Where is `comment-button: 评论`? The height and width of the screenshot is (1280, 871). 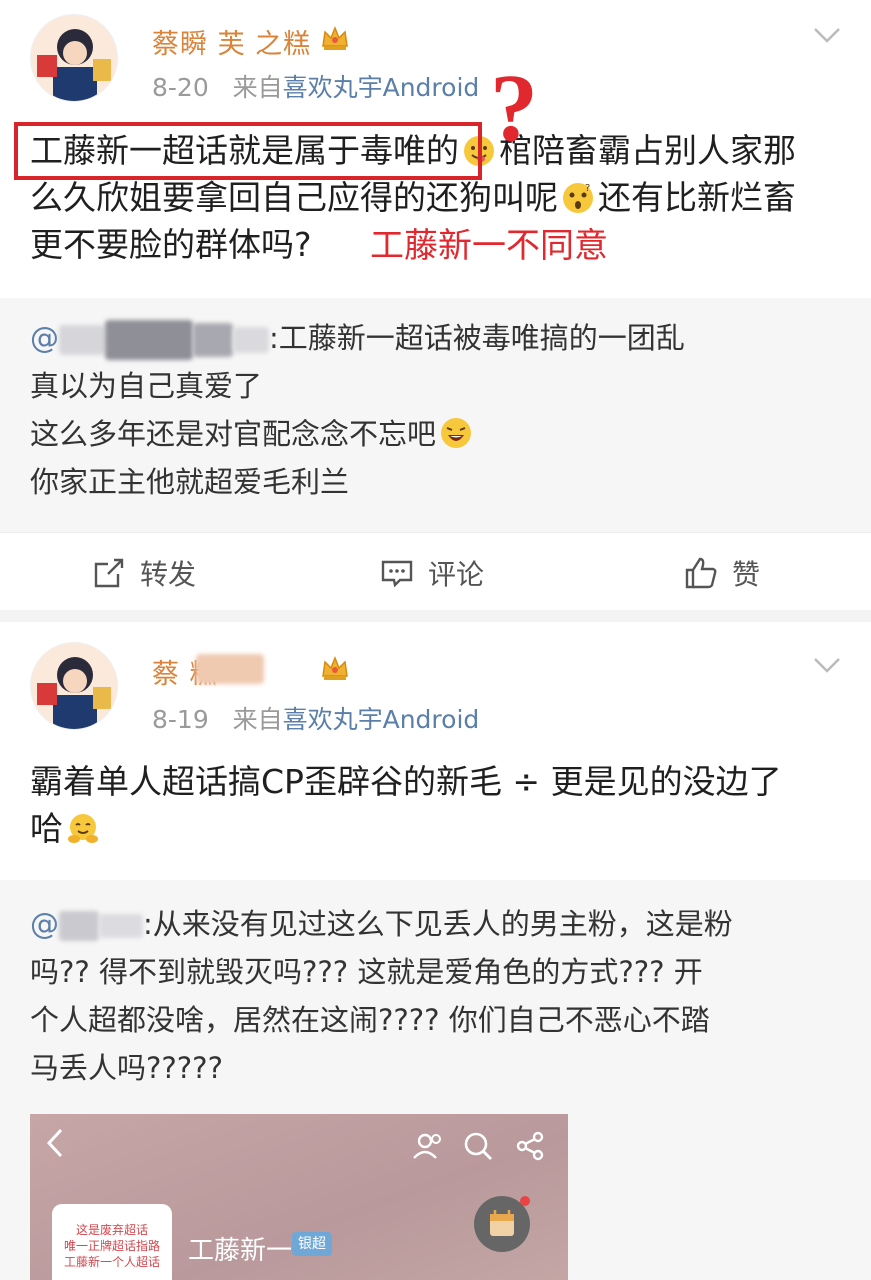 comment-button: 评论 is located at coordinates (432, 573).